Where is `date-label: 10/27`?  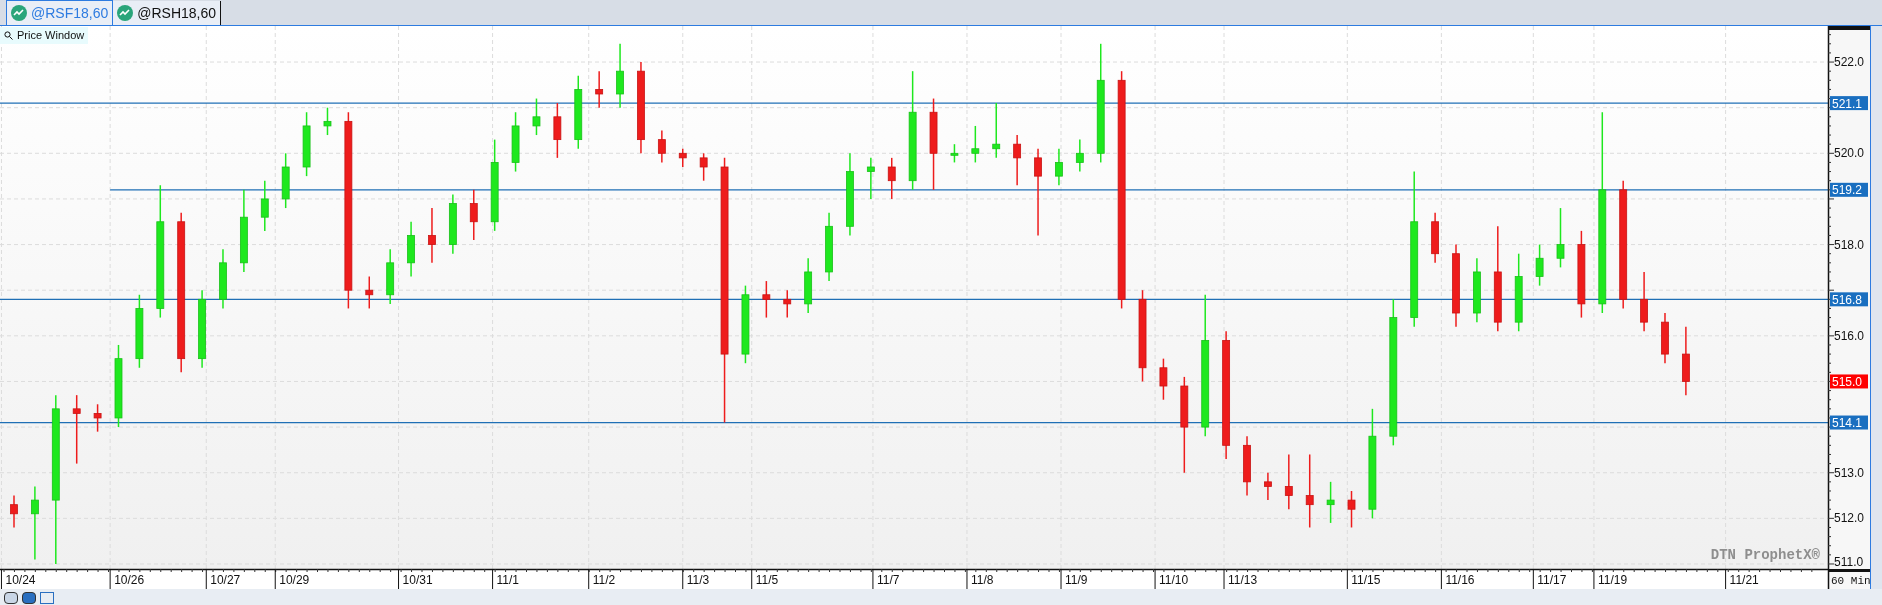 date-label: 10/27 is located at coordinates (225, 580).